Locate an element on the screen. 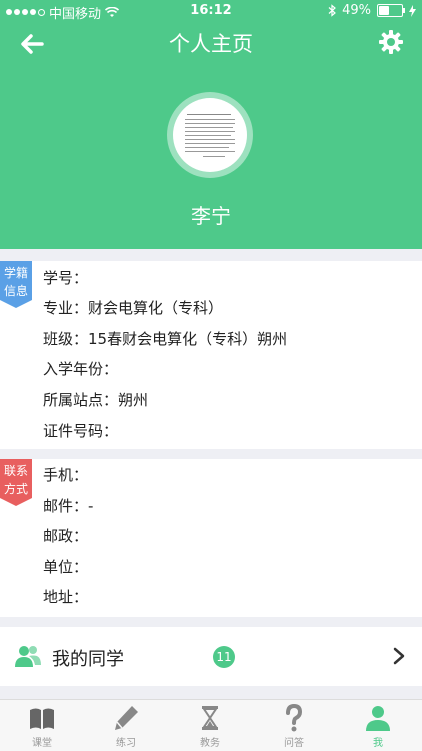  book-icon is located at coordinates (42, 718).